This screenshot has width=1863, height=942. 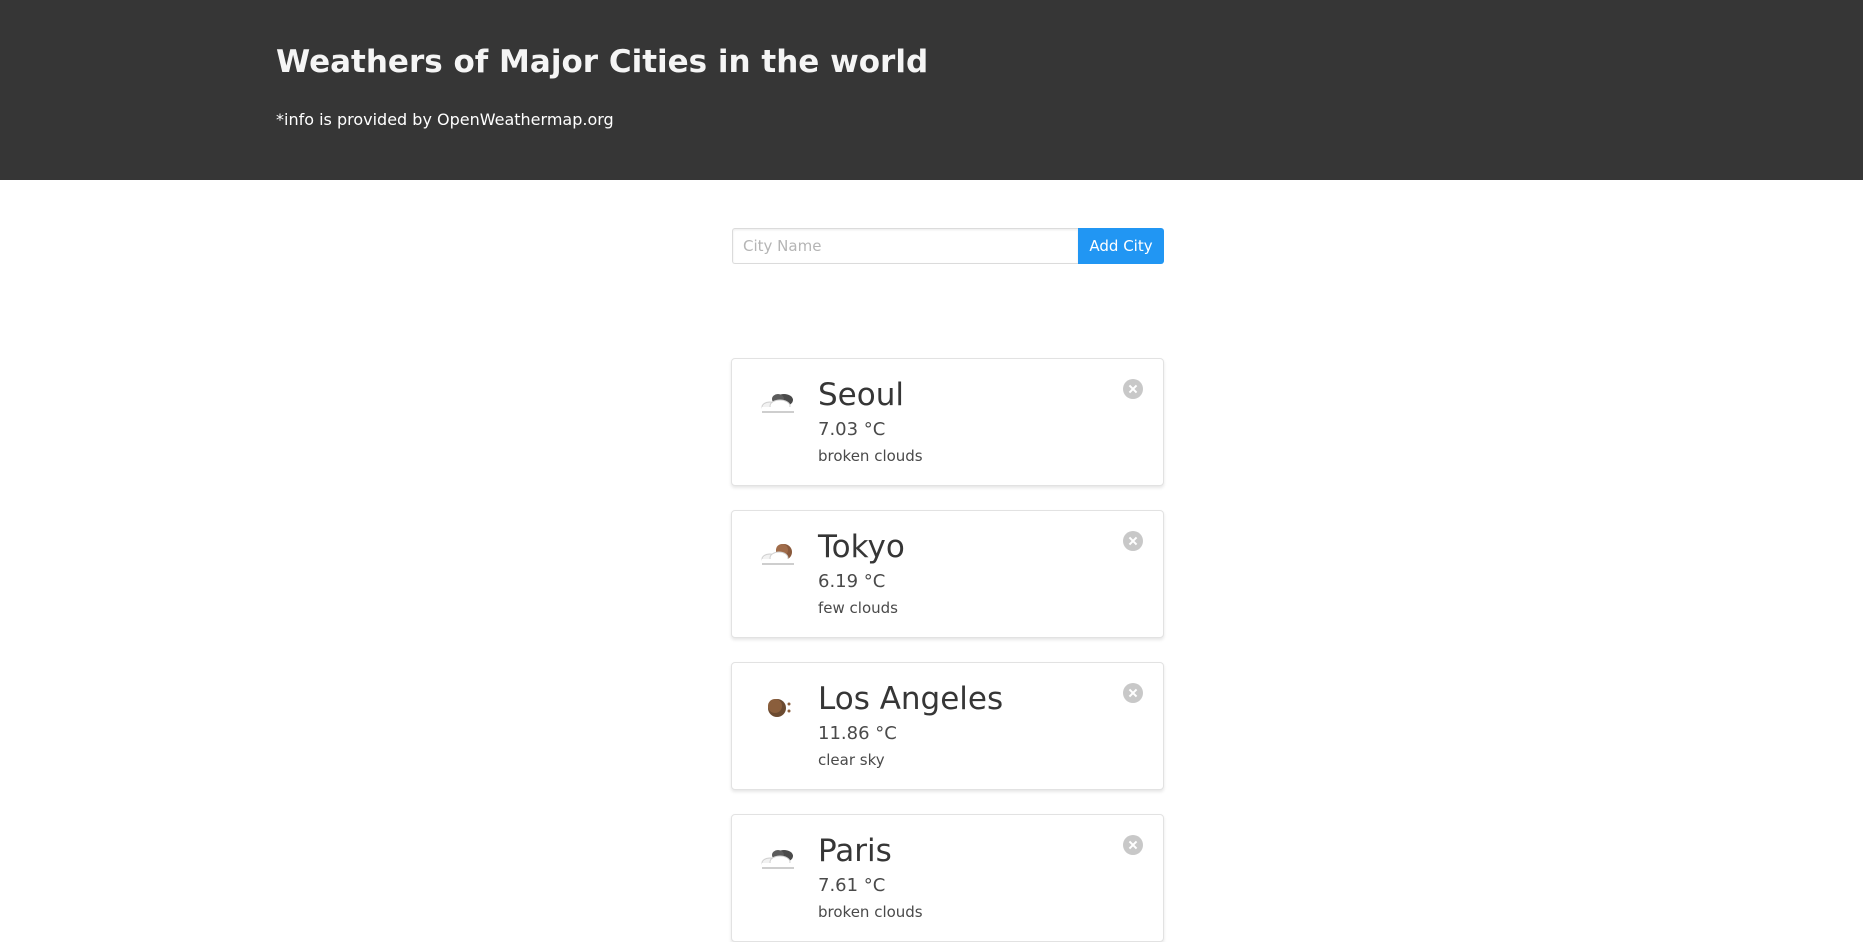 I want to click on city-name: Seoul, so click(x=861, y=395).